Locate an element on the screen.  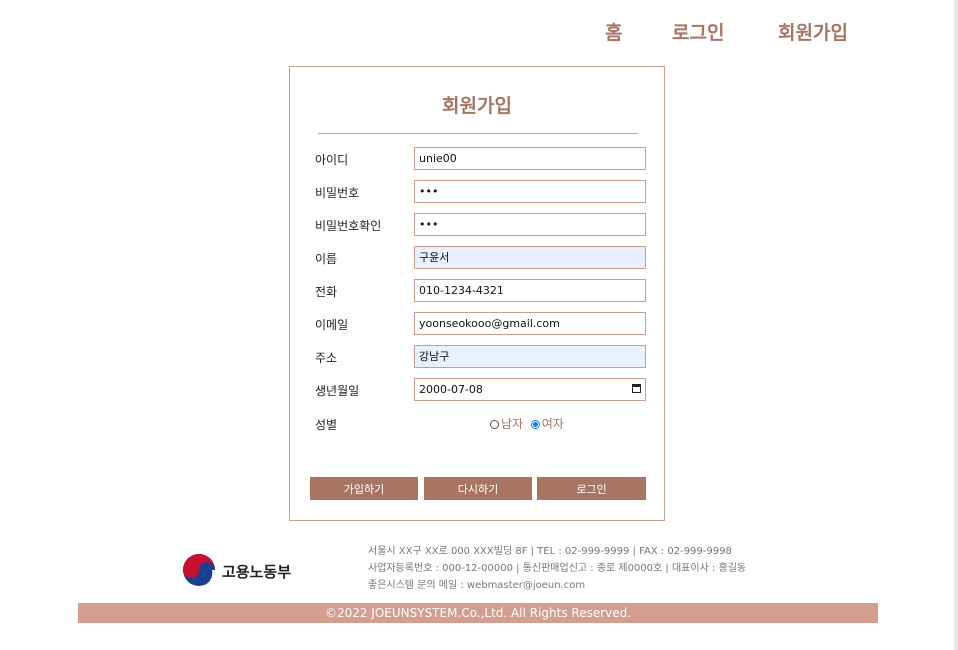
reset-button: 다시하기 is located at coordinates (478, 488).